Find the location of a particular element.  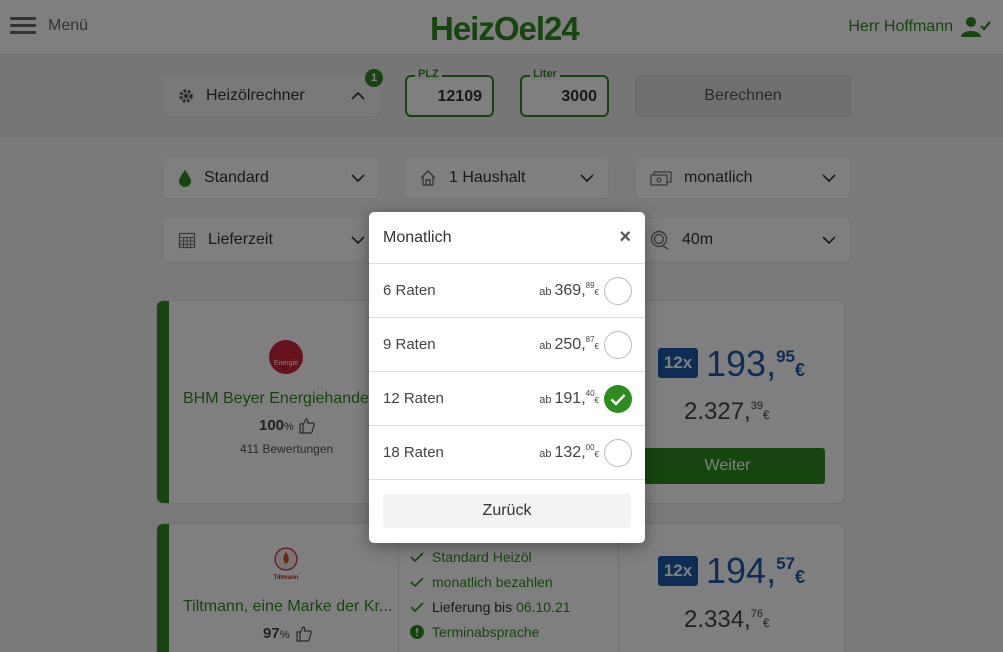

installment-price: ab 191,40€ is located at coordinates (569, 398).